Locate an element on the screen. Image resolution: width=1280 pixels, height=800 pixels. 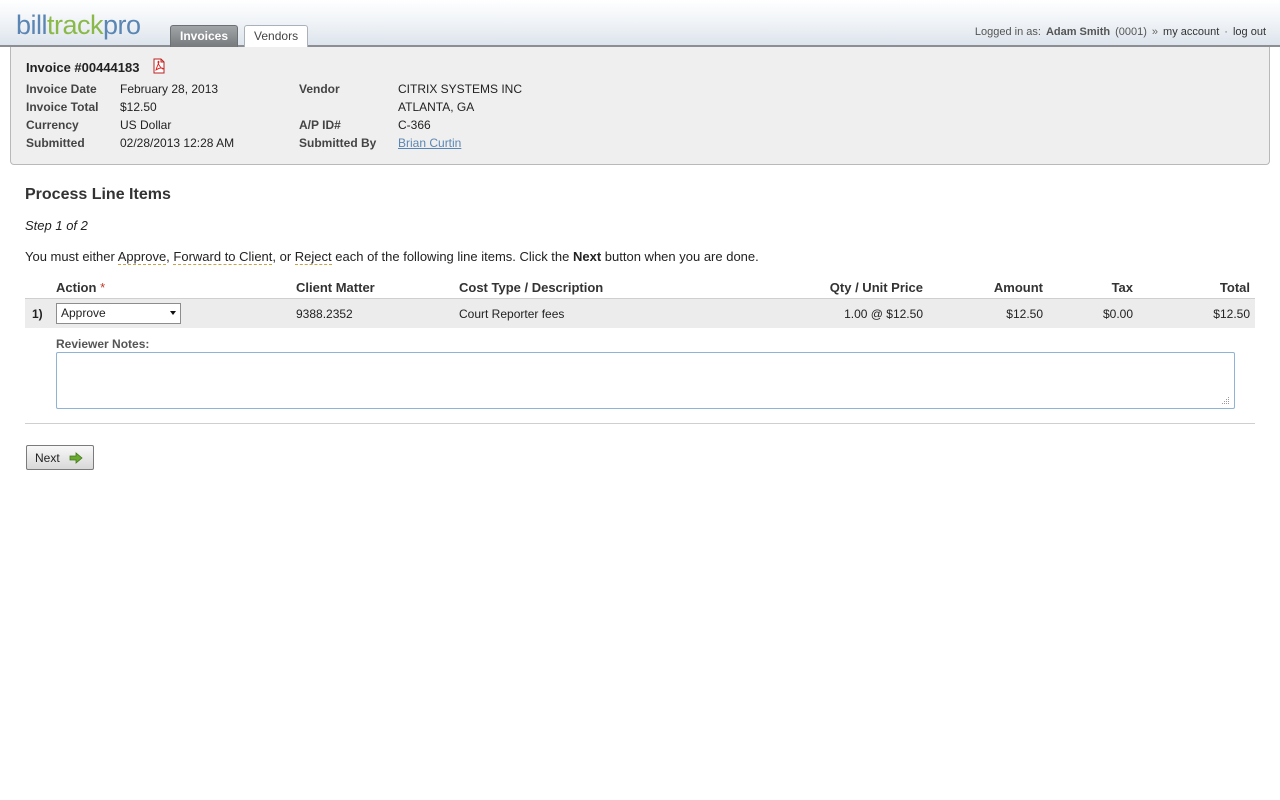
main-tabs: Invoices Vendors is located at coordinates (239, 36).